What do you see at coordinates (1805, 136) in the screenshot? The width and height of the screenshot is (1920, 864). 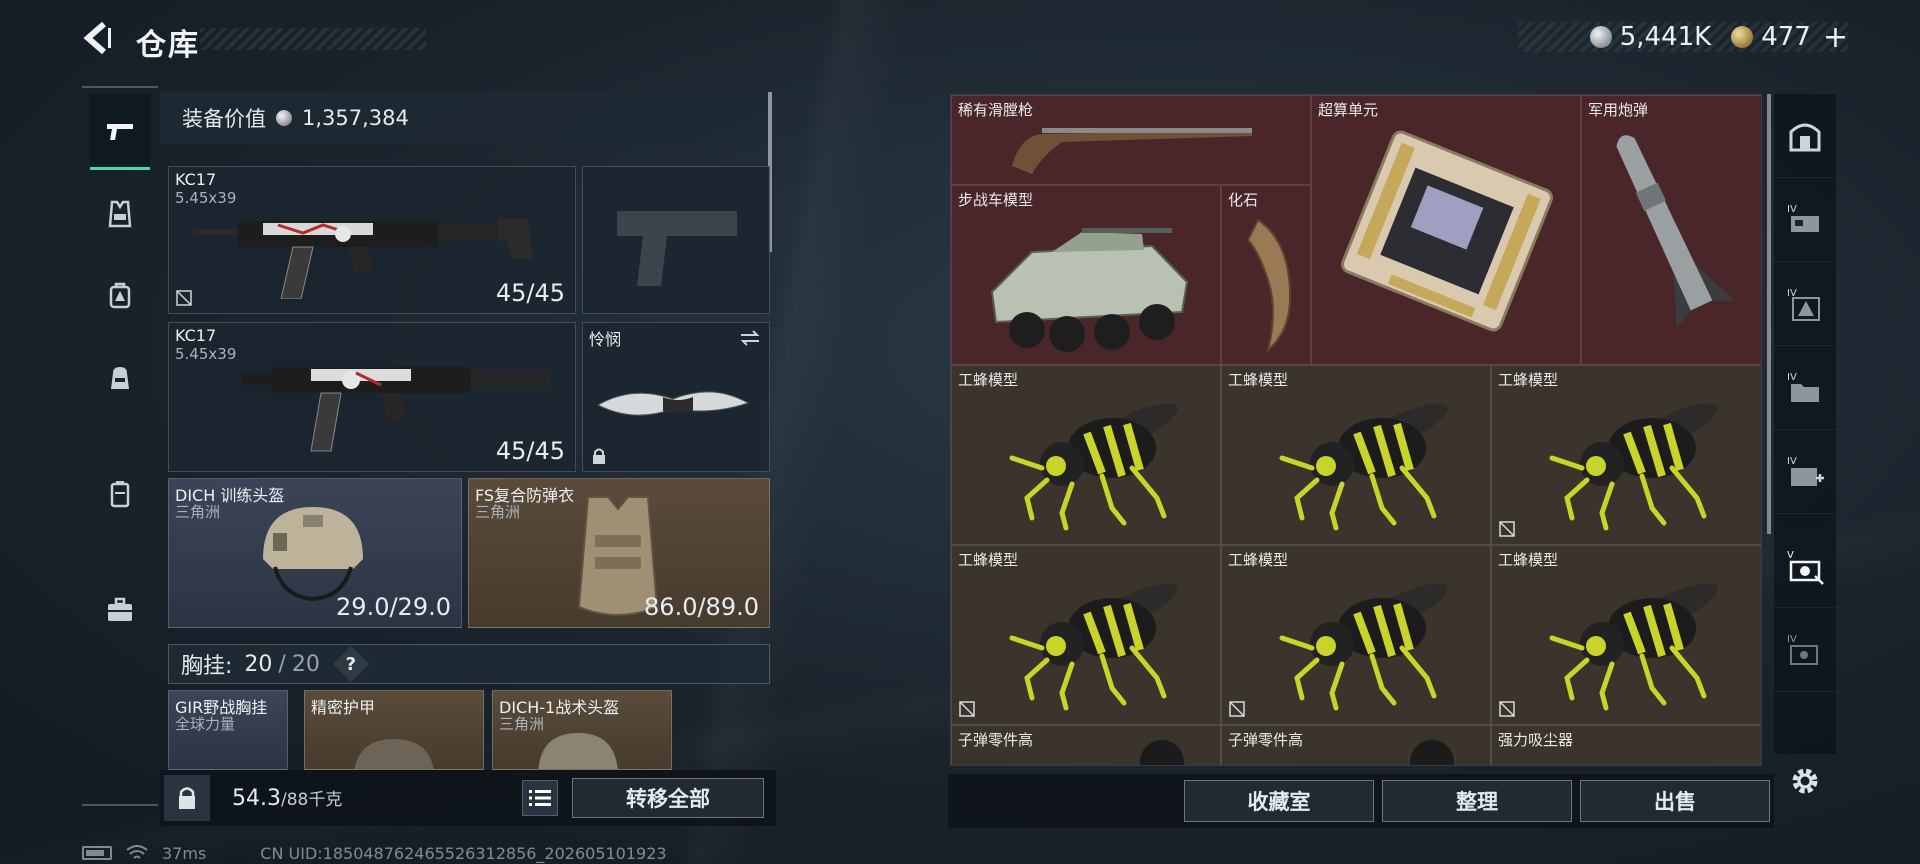 I see `nav-safehouse` at bounding box center [1805, 136].